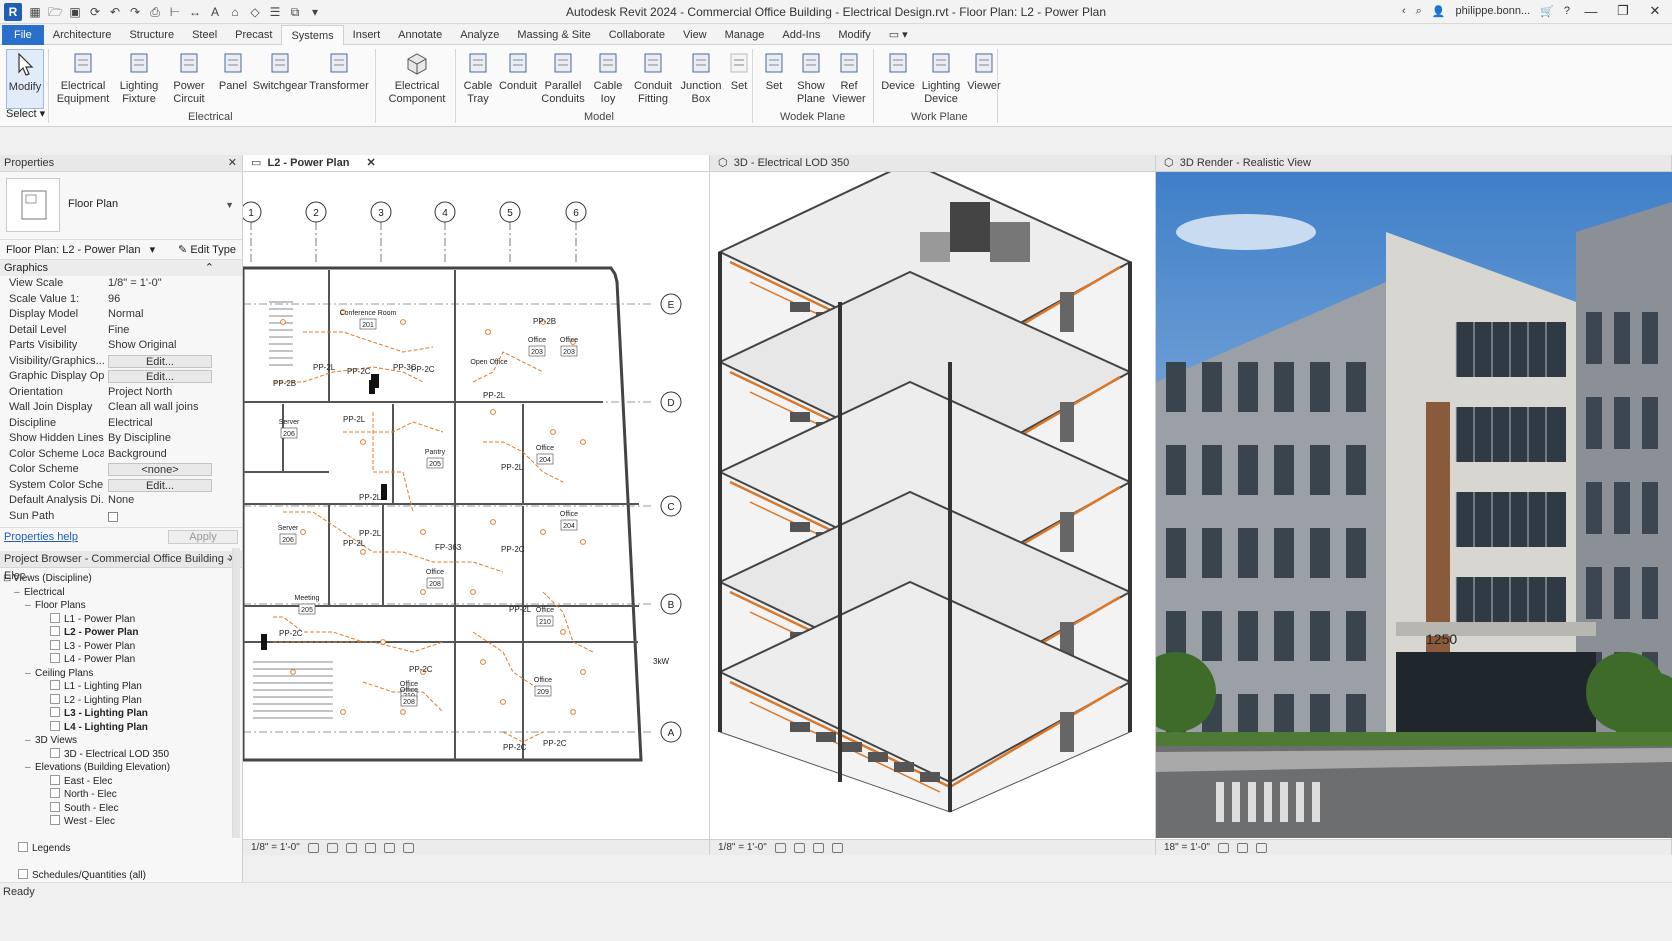 The height and width of the screenshot is (941, 1672). Describe the element at coordinates (121, 795) in the screenshot. I see `browser-view-item: North - Elec` at that location.